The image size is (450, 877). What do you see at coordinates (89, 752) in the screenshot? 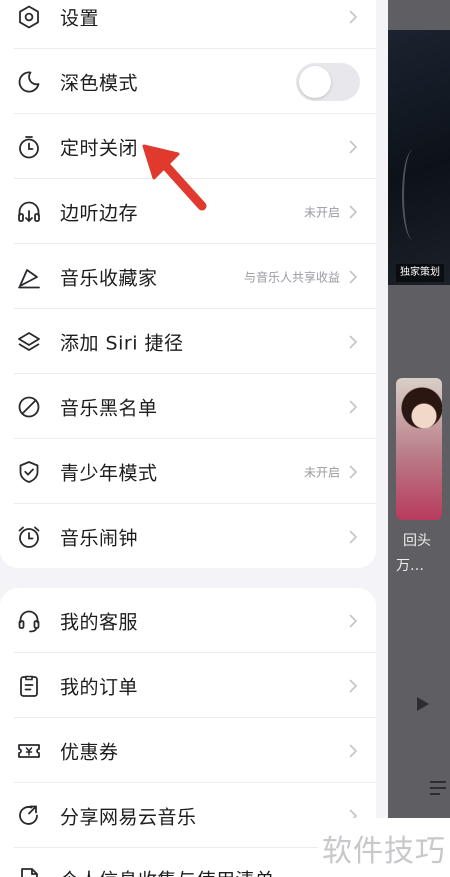
I see `menu-item-label: 优惠券` at bounding box center [89, 752].